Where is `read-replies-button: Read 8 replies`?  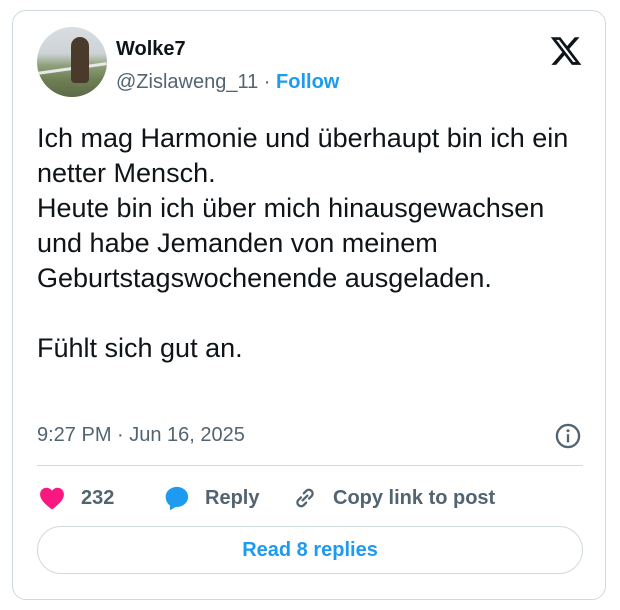 read-replies-button: Read 8 replies is located at coordinates (310, 550).